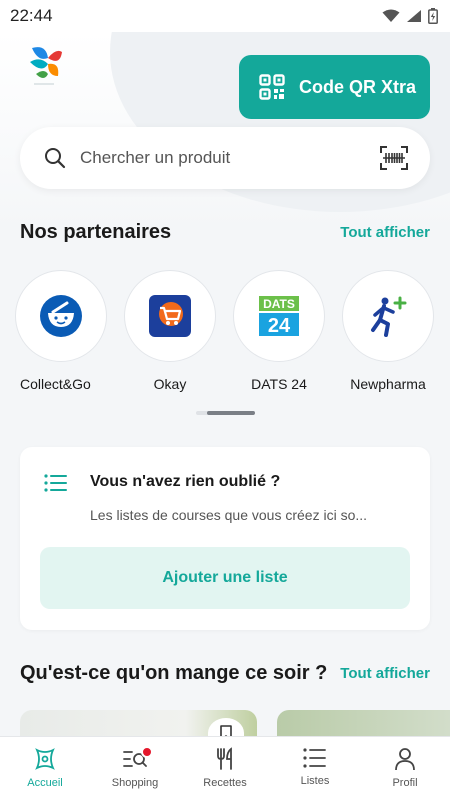 The height and width of the screenshot is (800, 450). Describe the element at coordinates (405, 759) in the screenshot. I see `profile-icon` at that location.